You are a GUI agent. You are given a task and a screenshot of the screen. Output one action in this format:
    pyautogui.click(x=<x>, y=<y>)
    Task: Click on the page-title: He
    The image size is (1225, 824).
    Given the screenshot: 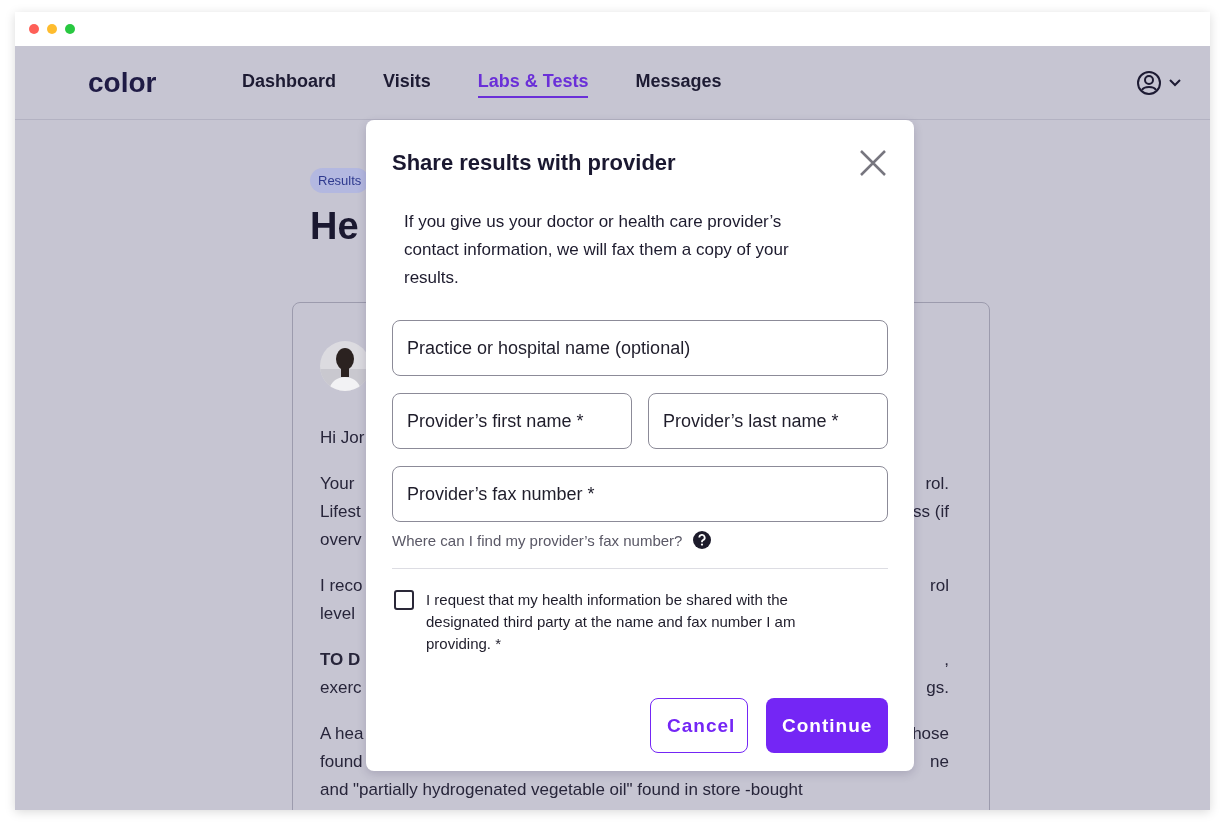 What is the action you would take?
    pyautogui.click(x=334, y=226)
    